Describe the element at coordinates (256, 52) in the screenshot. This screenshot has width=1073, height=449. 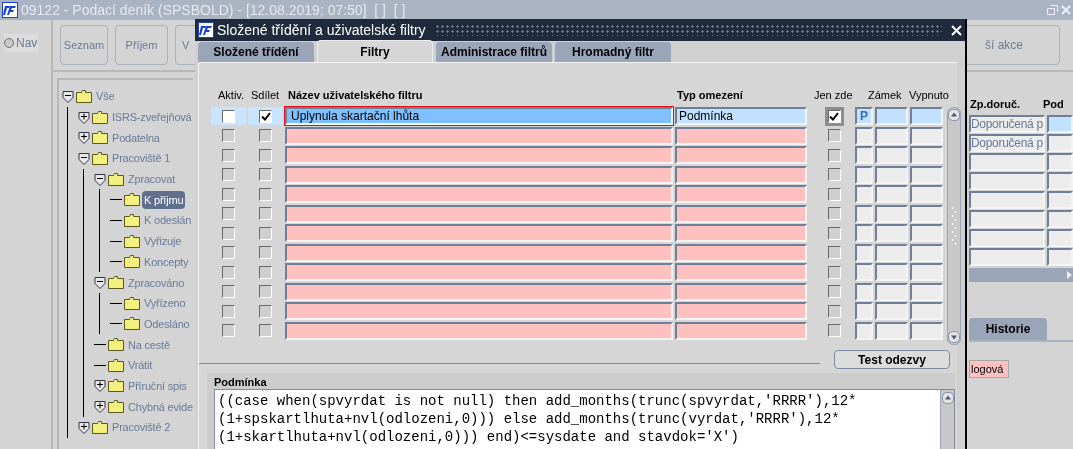
I see `tab: Složené třídění` at that location.